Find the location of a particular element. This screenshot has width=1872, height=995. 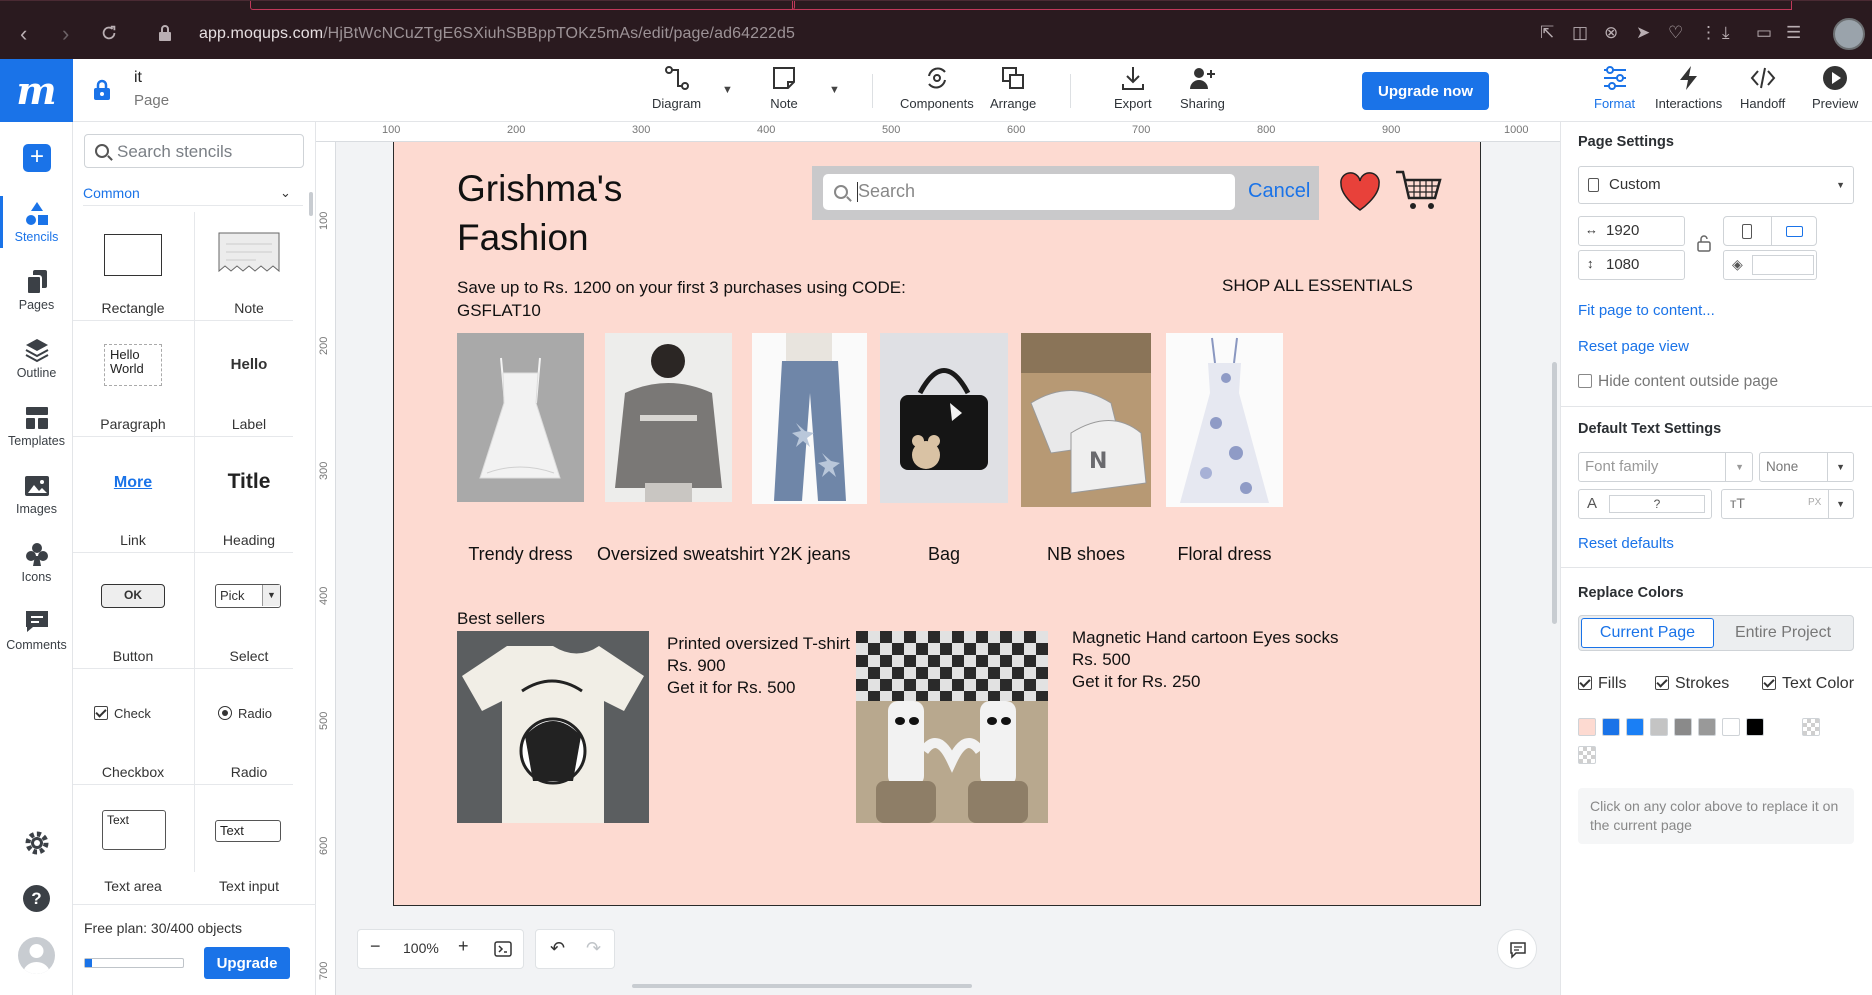

undo-icon: ↶ is located at coordinates (557, 948).